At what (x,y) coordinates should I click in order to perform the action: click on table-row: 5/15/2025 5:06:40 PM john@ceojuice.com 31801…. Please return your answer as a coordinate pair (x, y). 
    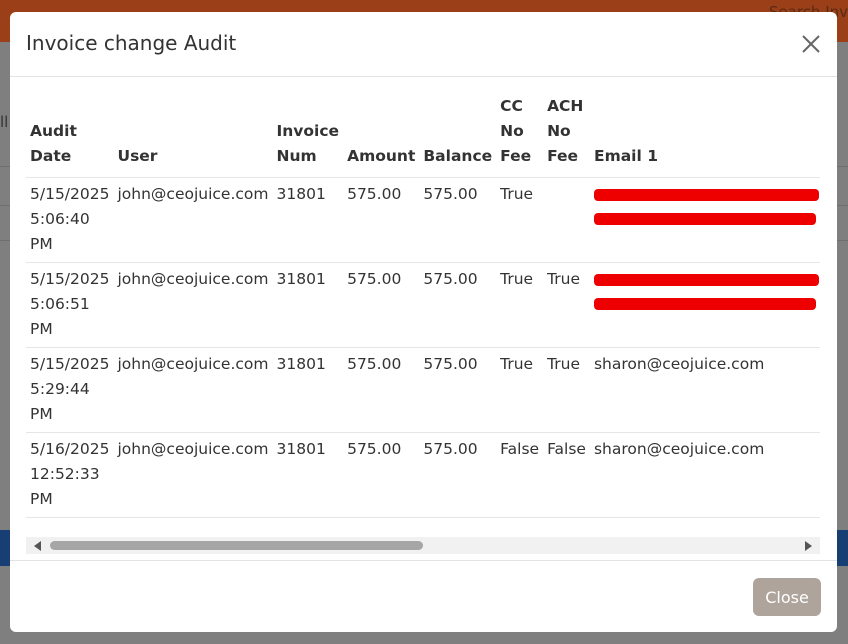
    Looking at the image, I should click on (423, 220).